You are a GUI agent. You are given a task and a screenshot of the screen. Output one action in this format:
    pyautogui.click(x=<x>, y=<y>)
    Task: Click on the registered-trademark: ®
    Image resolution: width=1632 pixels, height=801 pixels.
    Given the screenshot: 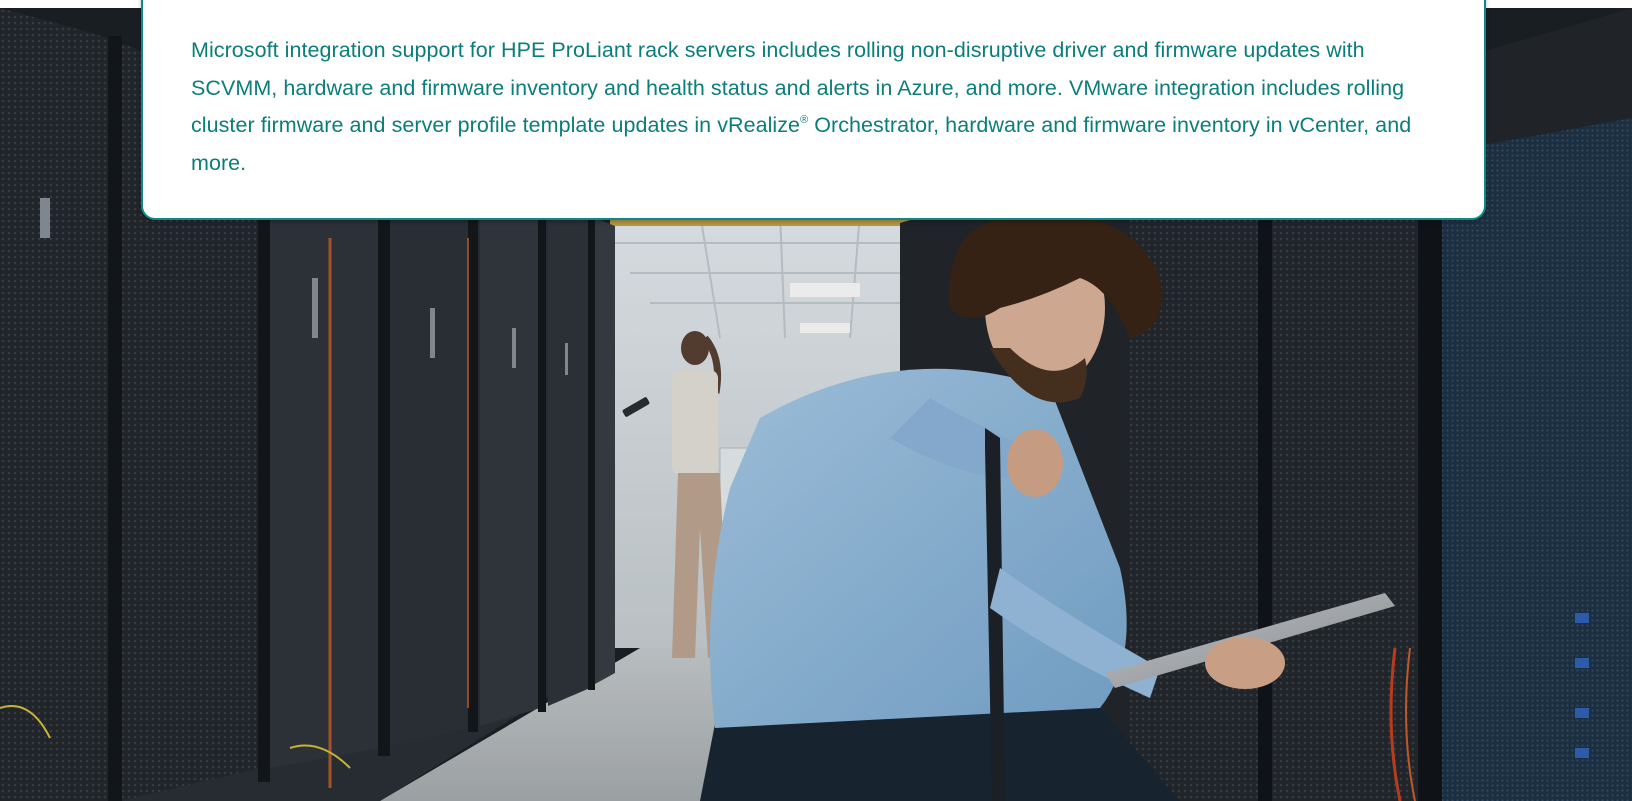 What is the action you would take?
    pyautogui.click(x=804, y=119)
    